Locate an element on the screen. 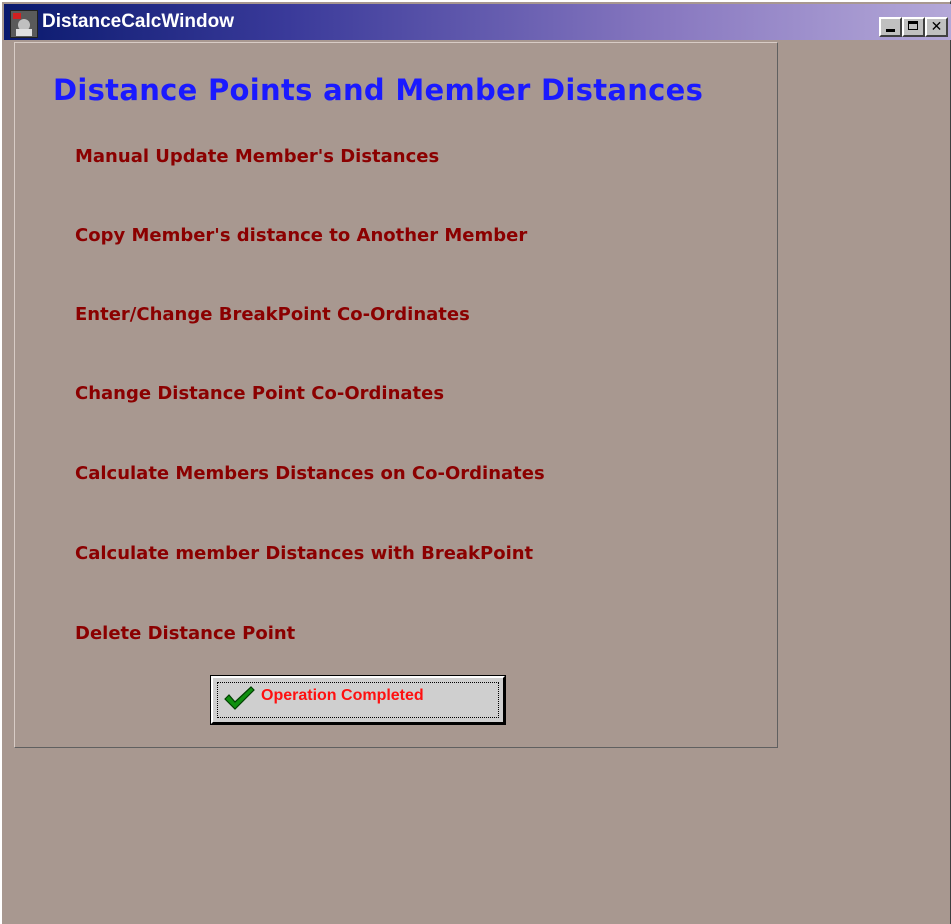  title-bar: DistanceCalcWindow ✕ is located at coordinates (477, 22).